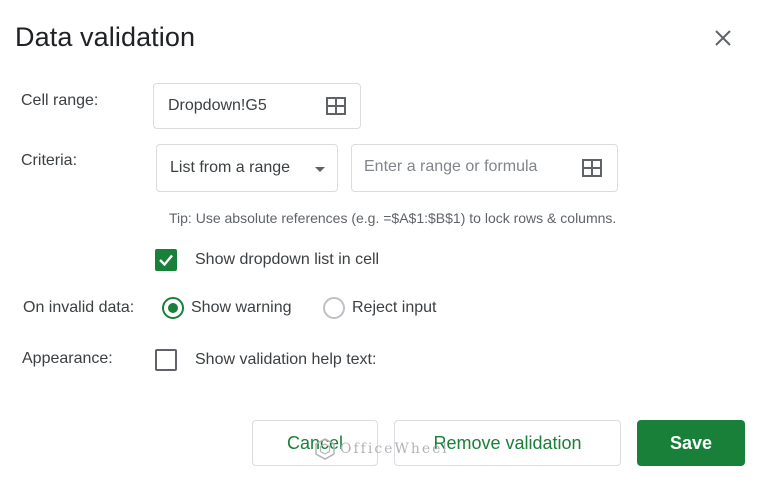 This screenshot has height=487, width=768. I want to click on save-button: Save, so click(691, 443).